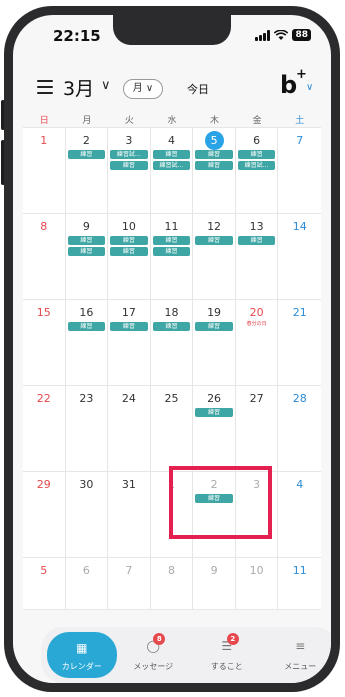  I want to click on day-number: 3, so click(257, 484).